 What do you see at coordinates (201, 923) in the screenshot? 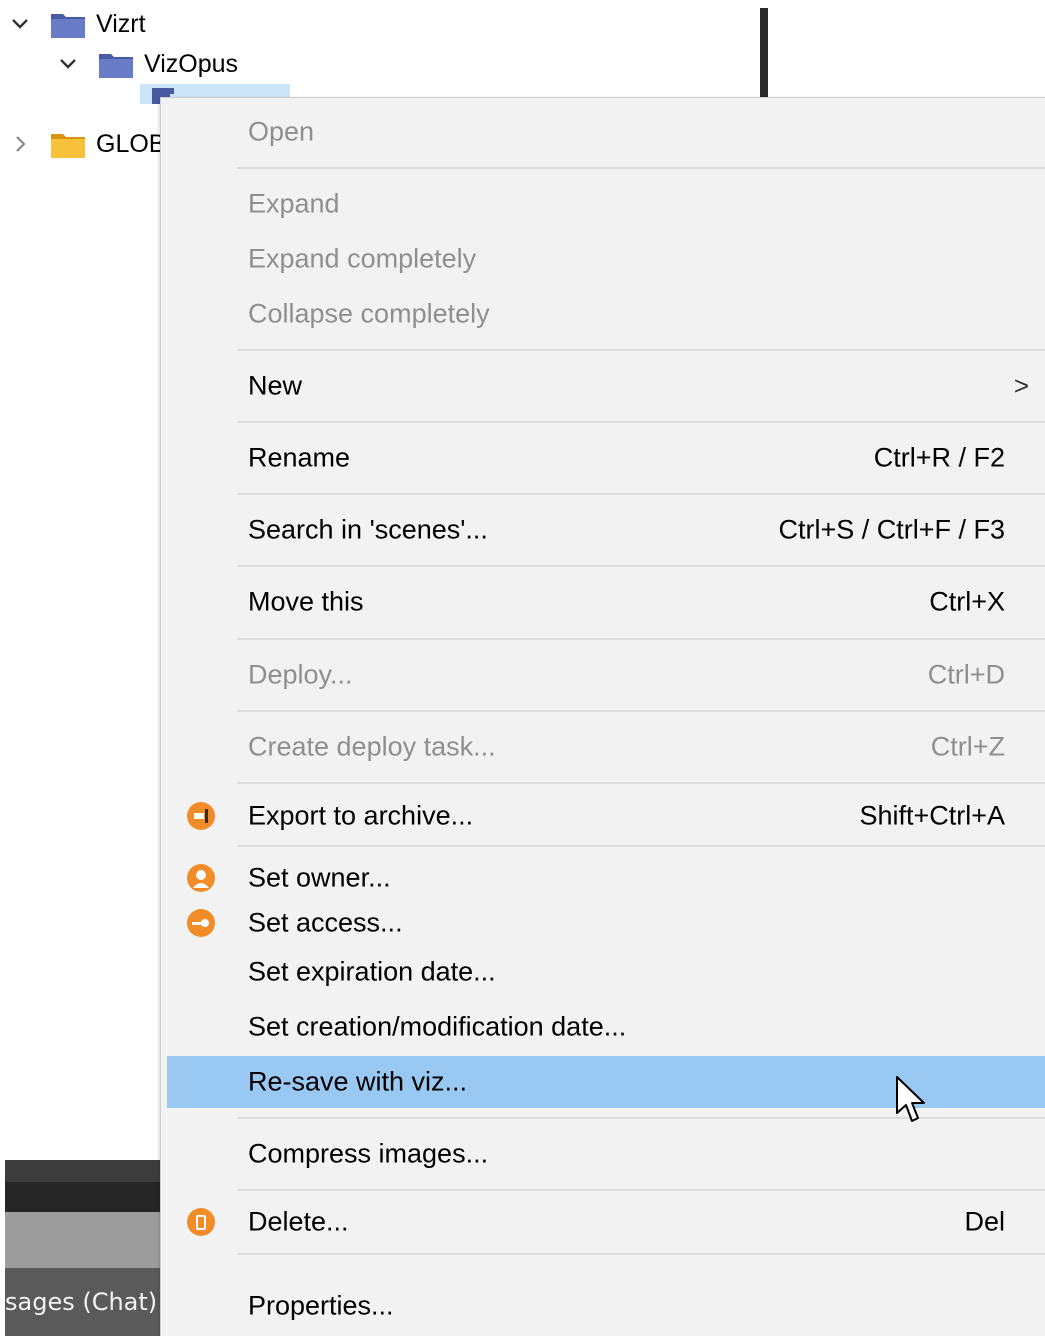
I see `access-key-icon` at bounding box center [201, 923].